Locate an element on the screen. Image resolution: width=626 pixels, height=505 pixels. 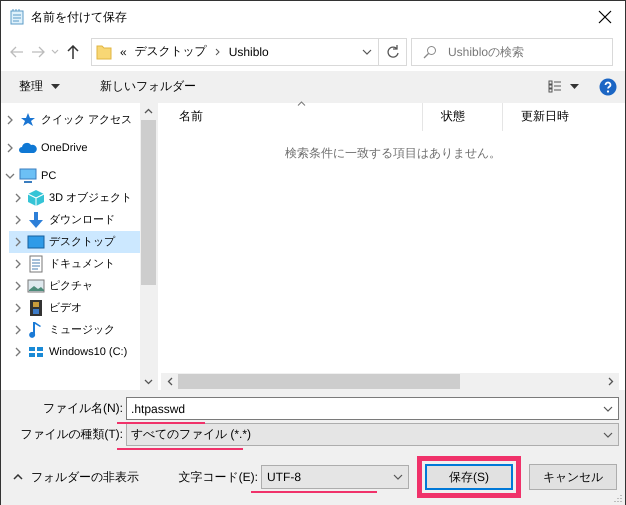
encoding-dropdown: UTF-8 is located at coordinates (335, 477).